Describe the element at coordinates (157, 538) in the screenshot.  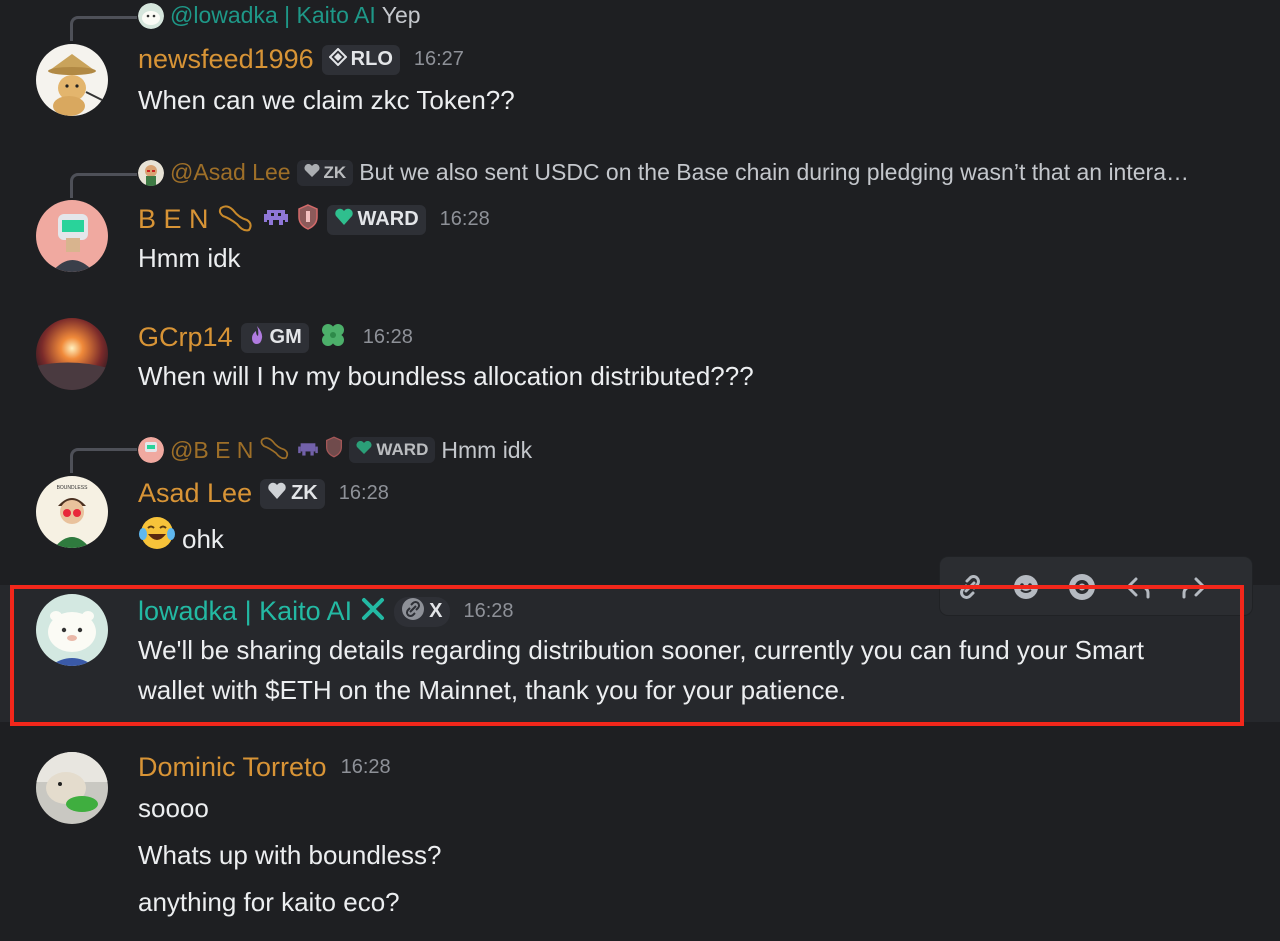
I see `laughing-crying-emoji-icon` at that location.